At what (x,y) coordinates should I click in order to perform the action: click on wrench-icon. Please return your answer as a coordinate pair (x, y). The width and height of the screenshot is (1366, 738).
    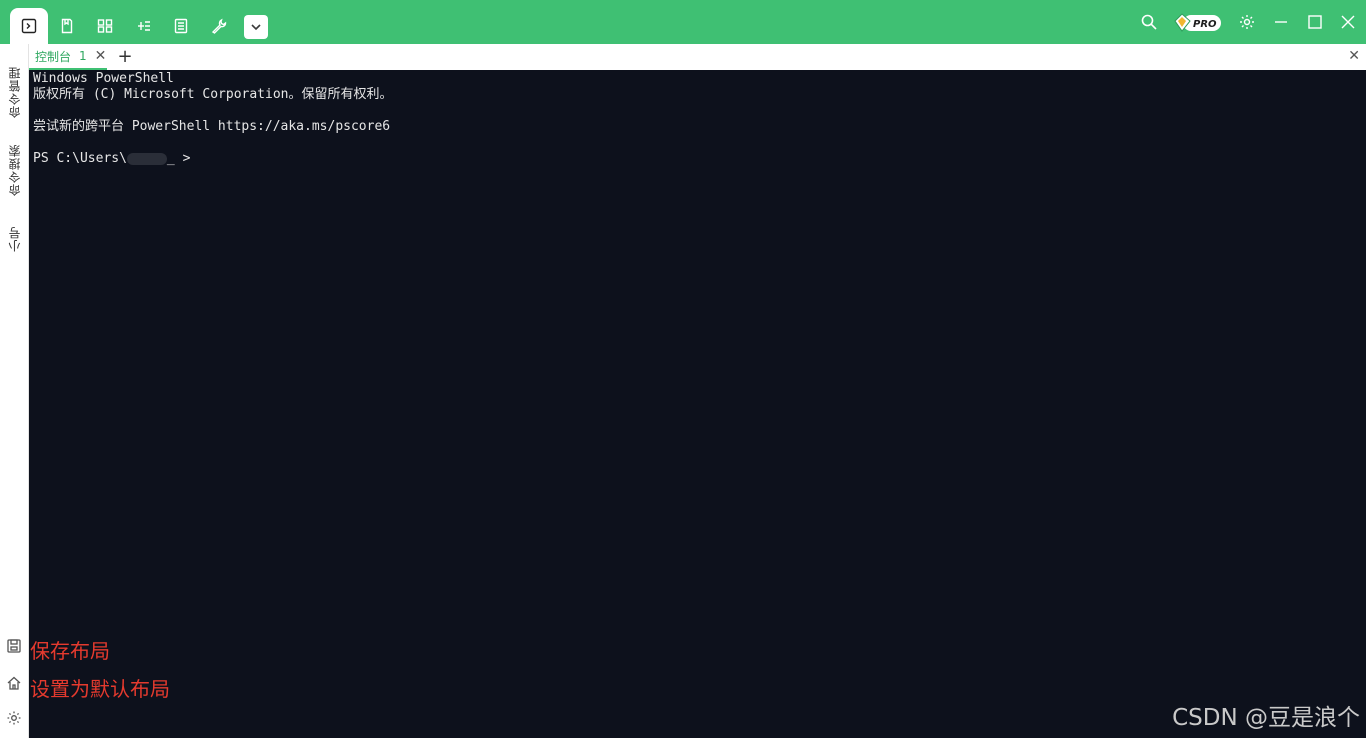
    Looking at the image, I should click on (219, 26).